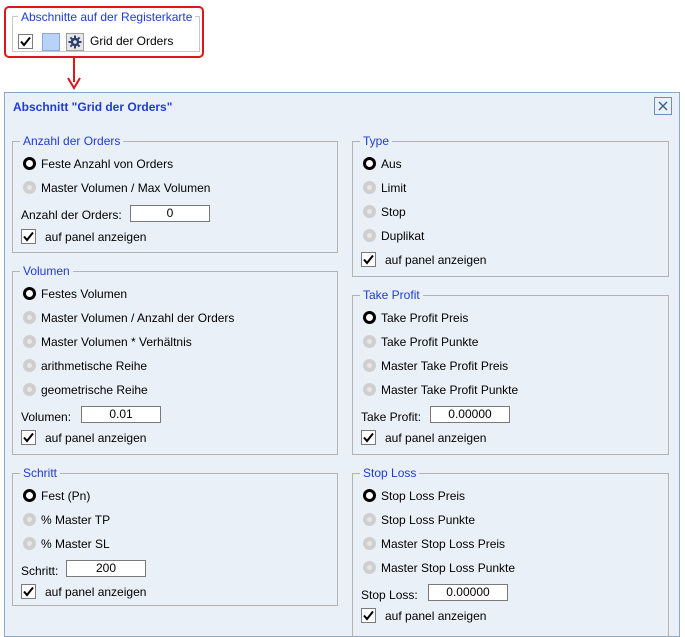 This screenshot has height=637, width=685. What do you see at coordinates (46, 271) in the screenshot?
I see `volumen-legend: Volumen` at bounding box center [46, 271].